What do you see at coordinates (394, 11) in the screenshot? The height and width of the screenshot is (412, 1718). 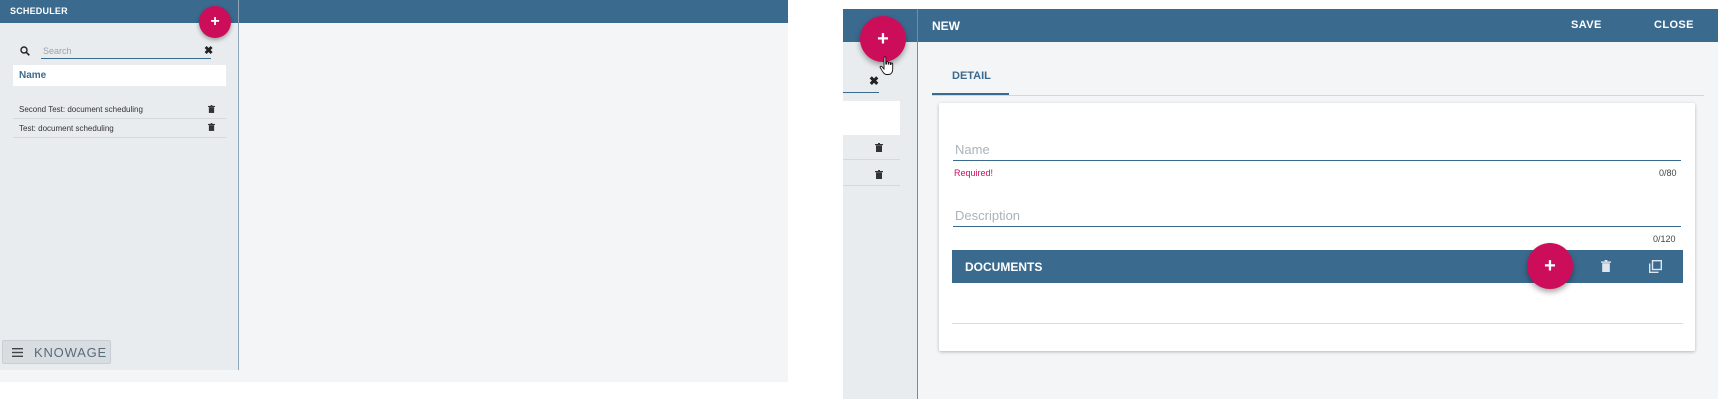 I see `scheduler-header-bar` at bounding box center [394, 11].